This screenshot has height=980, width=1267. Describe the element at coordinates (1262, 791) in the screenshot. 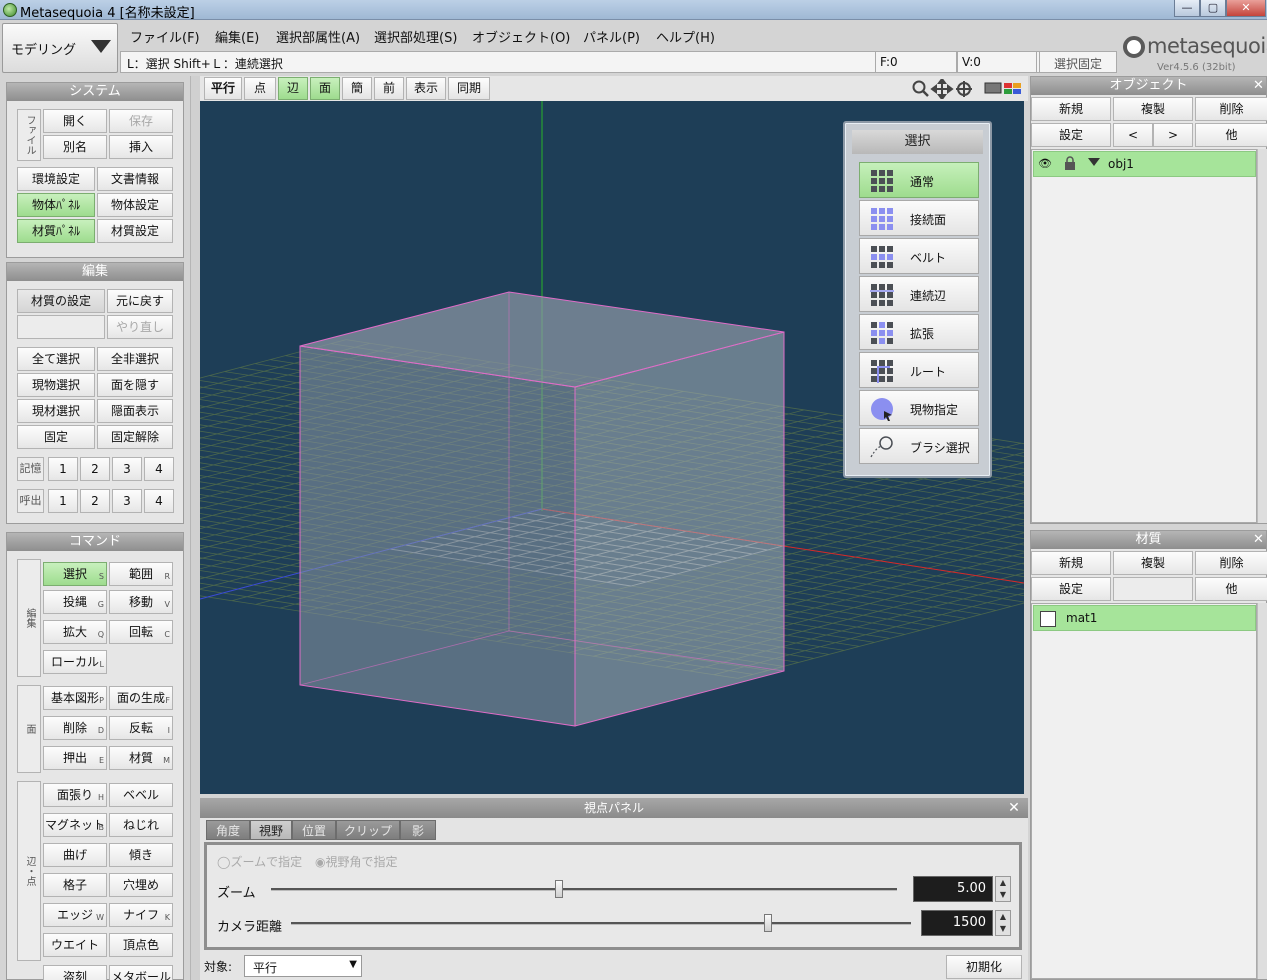

I see `material-list-scrollbar` at that location.